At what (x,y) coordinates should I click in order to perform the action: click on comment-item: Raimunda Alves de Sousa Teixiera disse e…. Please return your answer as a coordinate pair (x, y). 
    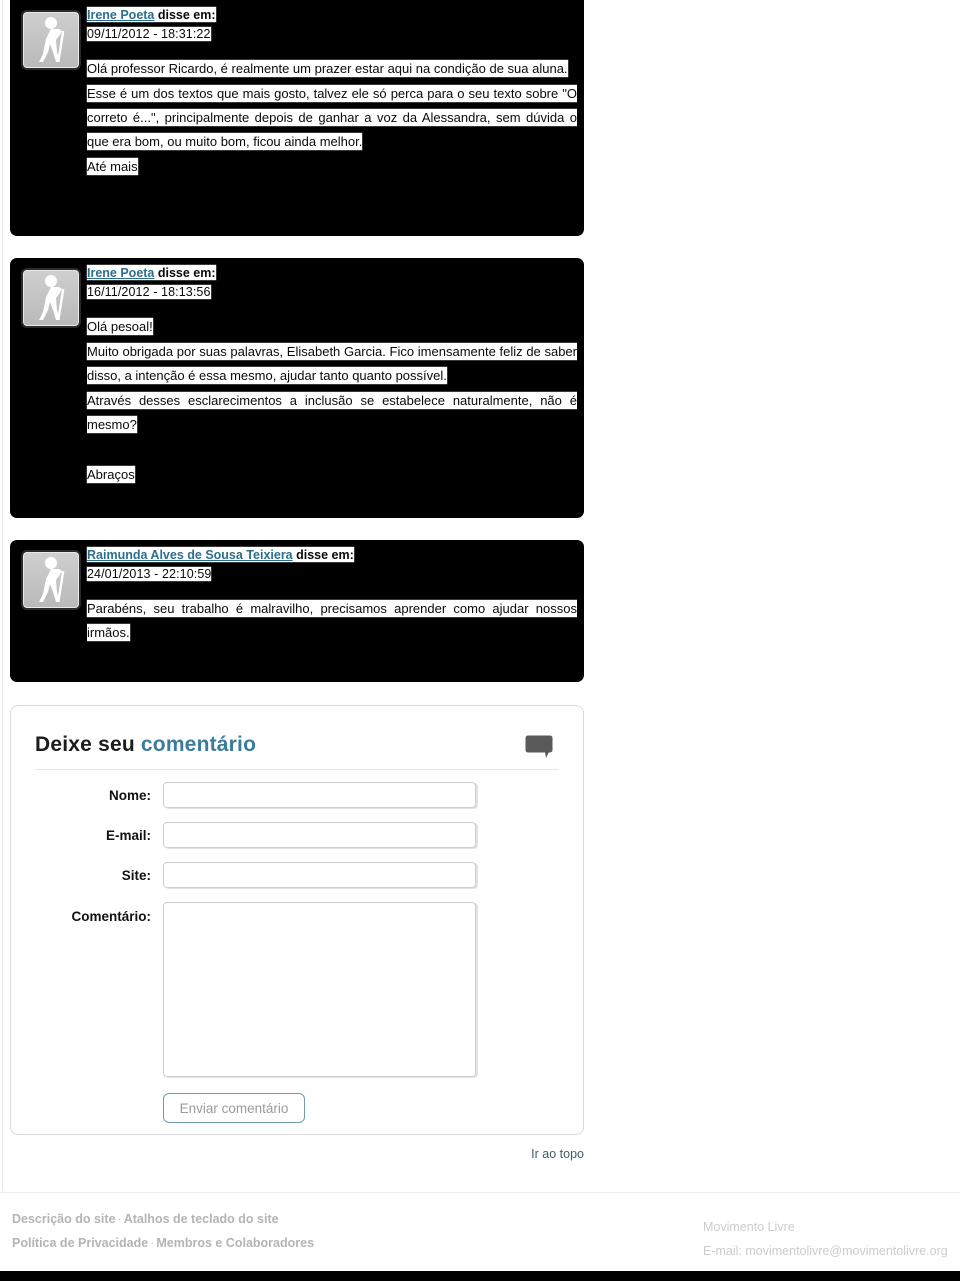
    Looking at the image, I should click on (297, 611).